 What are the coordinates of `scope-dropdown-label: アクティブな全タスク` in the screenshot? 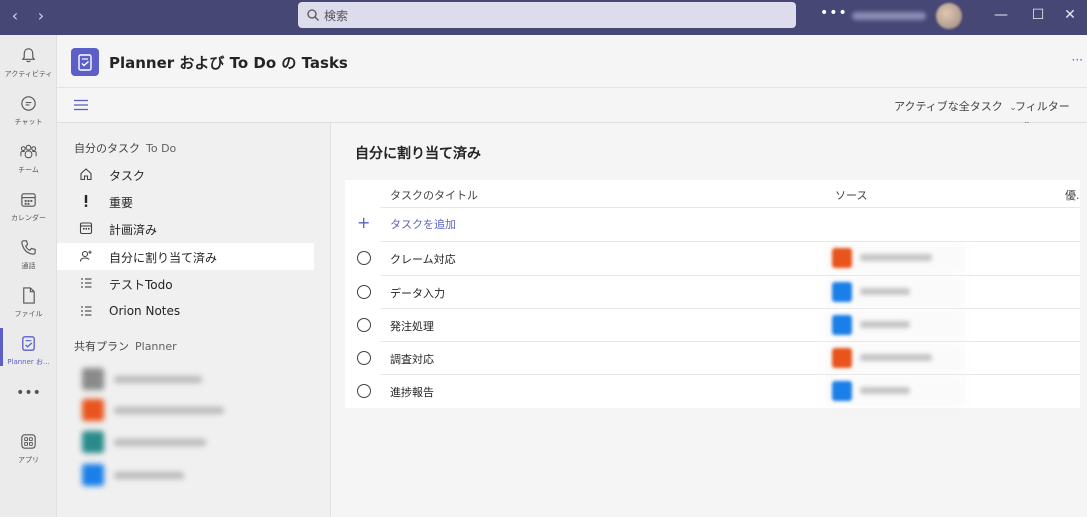 It's located at (948, 106).